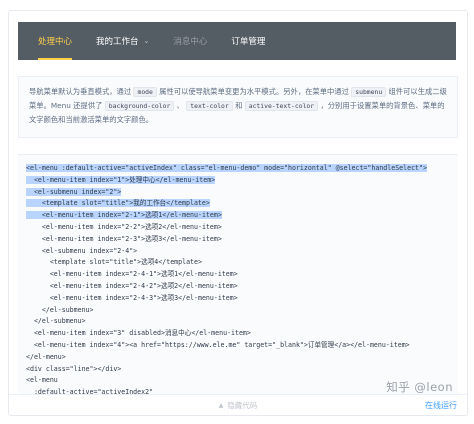  I want to click on desc-text: 导航菜单默认为垂直模式，通过, so click(80, 91).